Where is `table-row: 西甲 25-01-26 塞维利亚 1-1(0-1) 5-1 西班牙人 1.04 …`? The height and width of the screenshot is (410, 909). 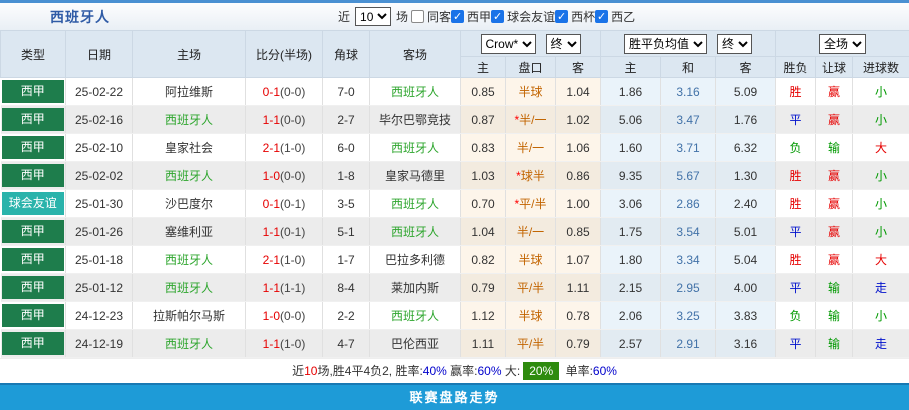 table-row: 西甲 25-01-26 塞维利亚 1-1(0-1) 5-1 西班牙人 1.04 … is located at coordinates (454, 231).